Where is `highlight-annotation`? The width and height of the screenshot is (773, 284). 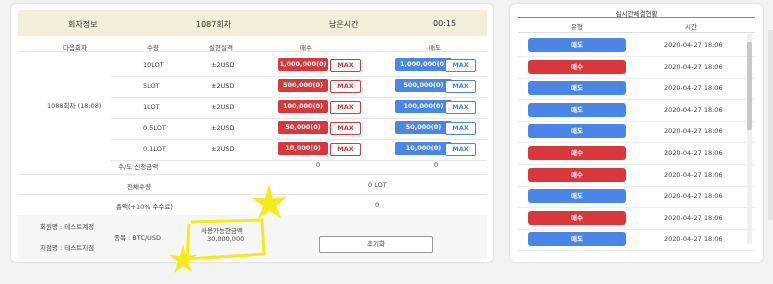 highlight-annotation is located at coordinates (228, 228).